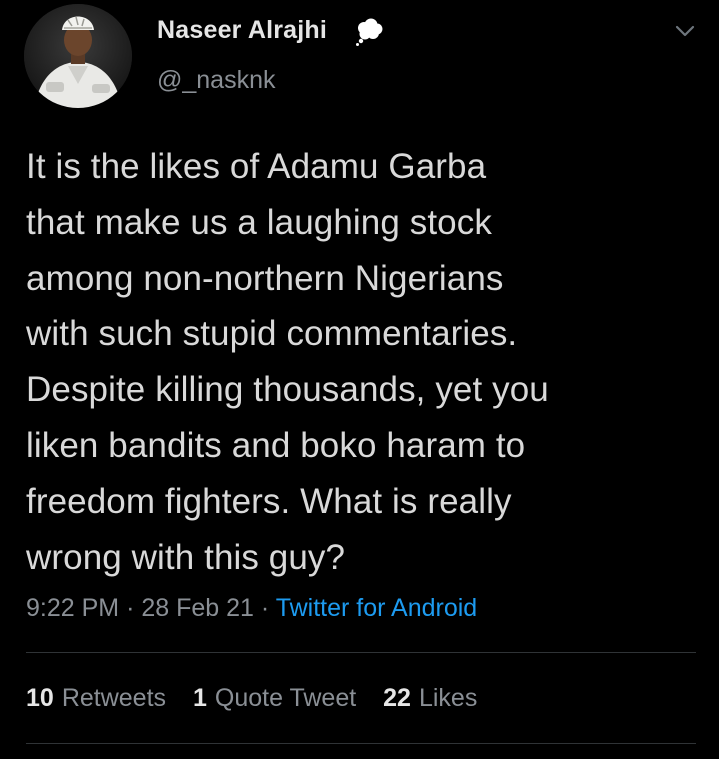 Image resolution: width=719 pixels, height=759 pixels. I want to click on avatar, so click(78, 56).